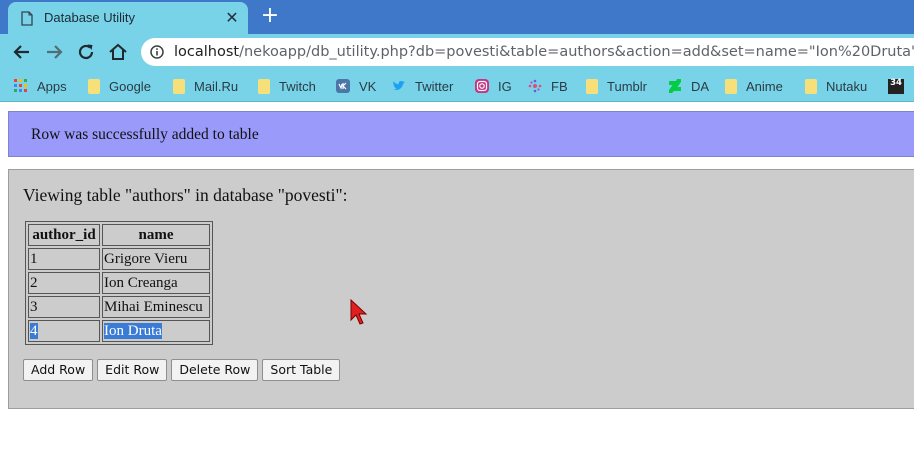  Describe the element at coordinates (847, 86) in the screenshot. I see `bookmark-label: Nutaku` at that location.